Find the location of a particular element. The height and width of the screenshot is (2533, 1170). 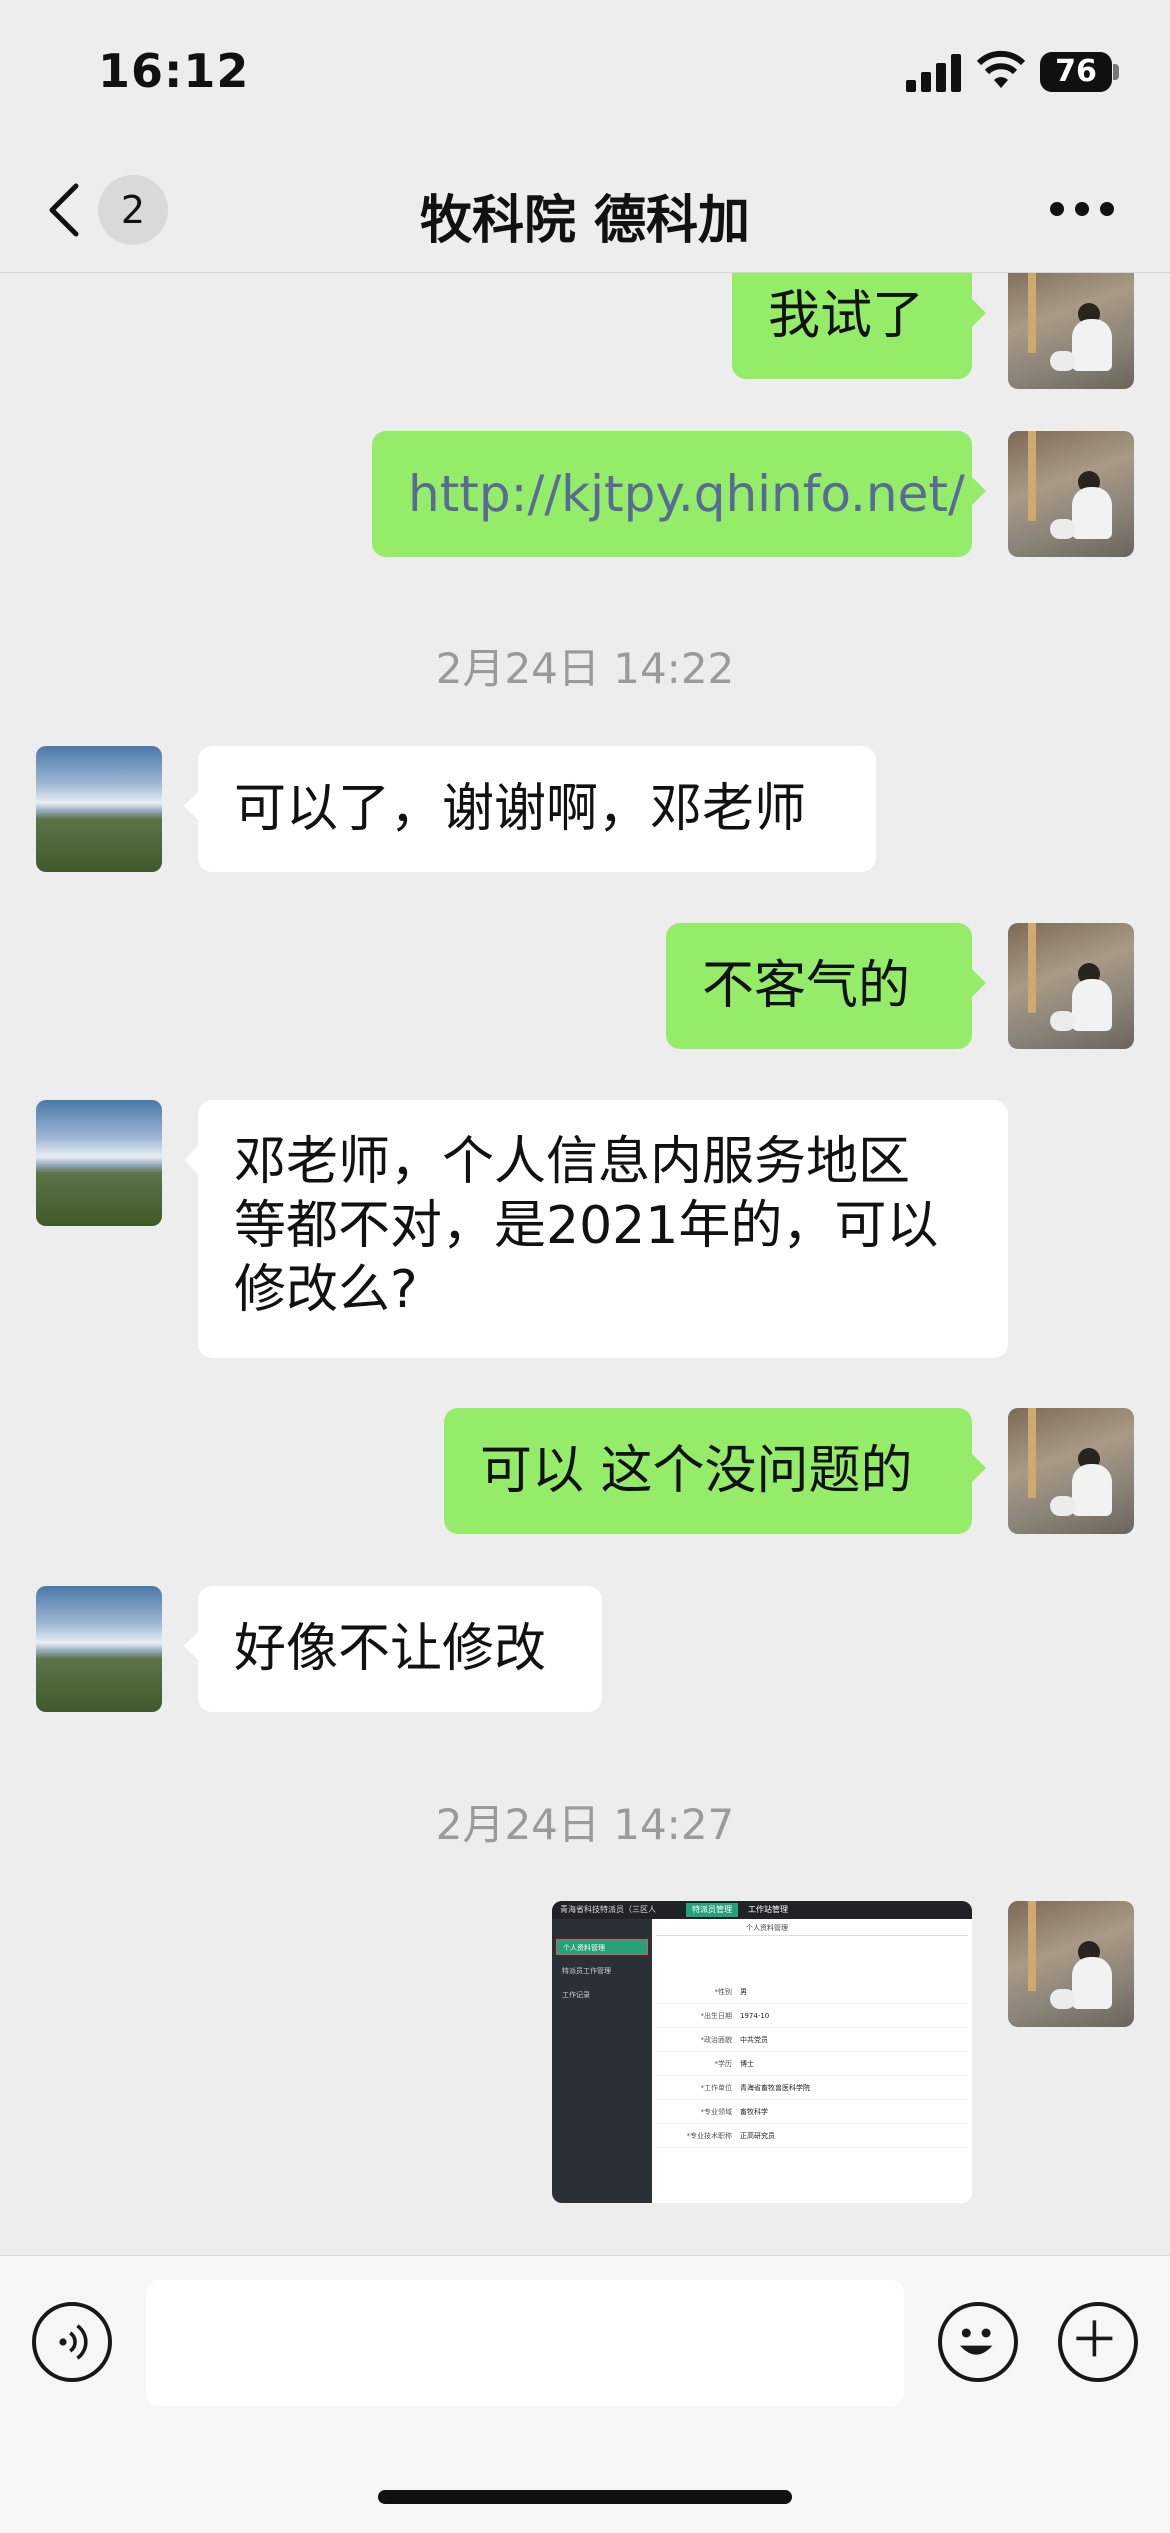

thumb-form-row: *工作单位 青海省畜牧兽医科学院 is located at coordinates (812, 2088).